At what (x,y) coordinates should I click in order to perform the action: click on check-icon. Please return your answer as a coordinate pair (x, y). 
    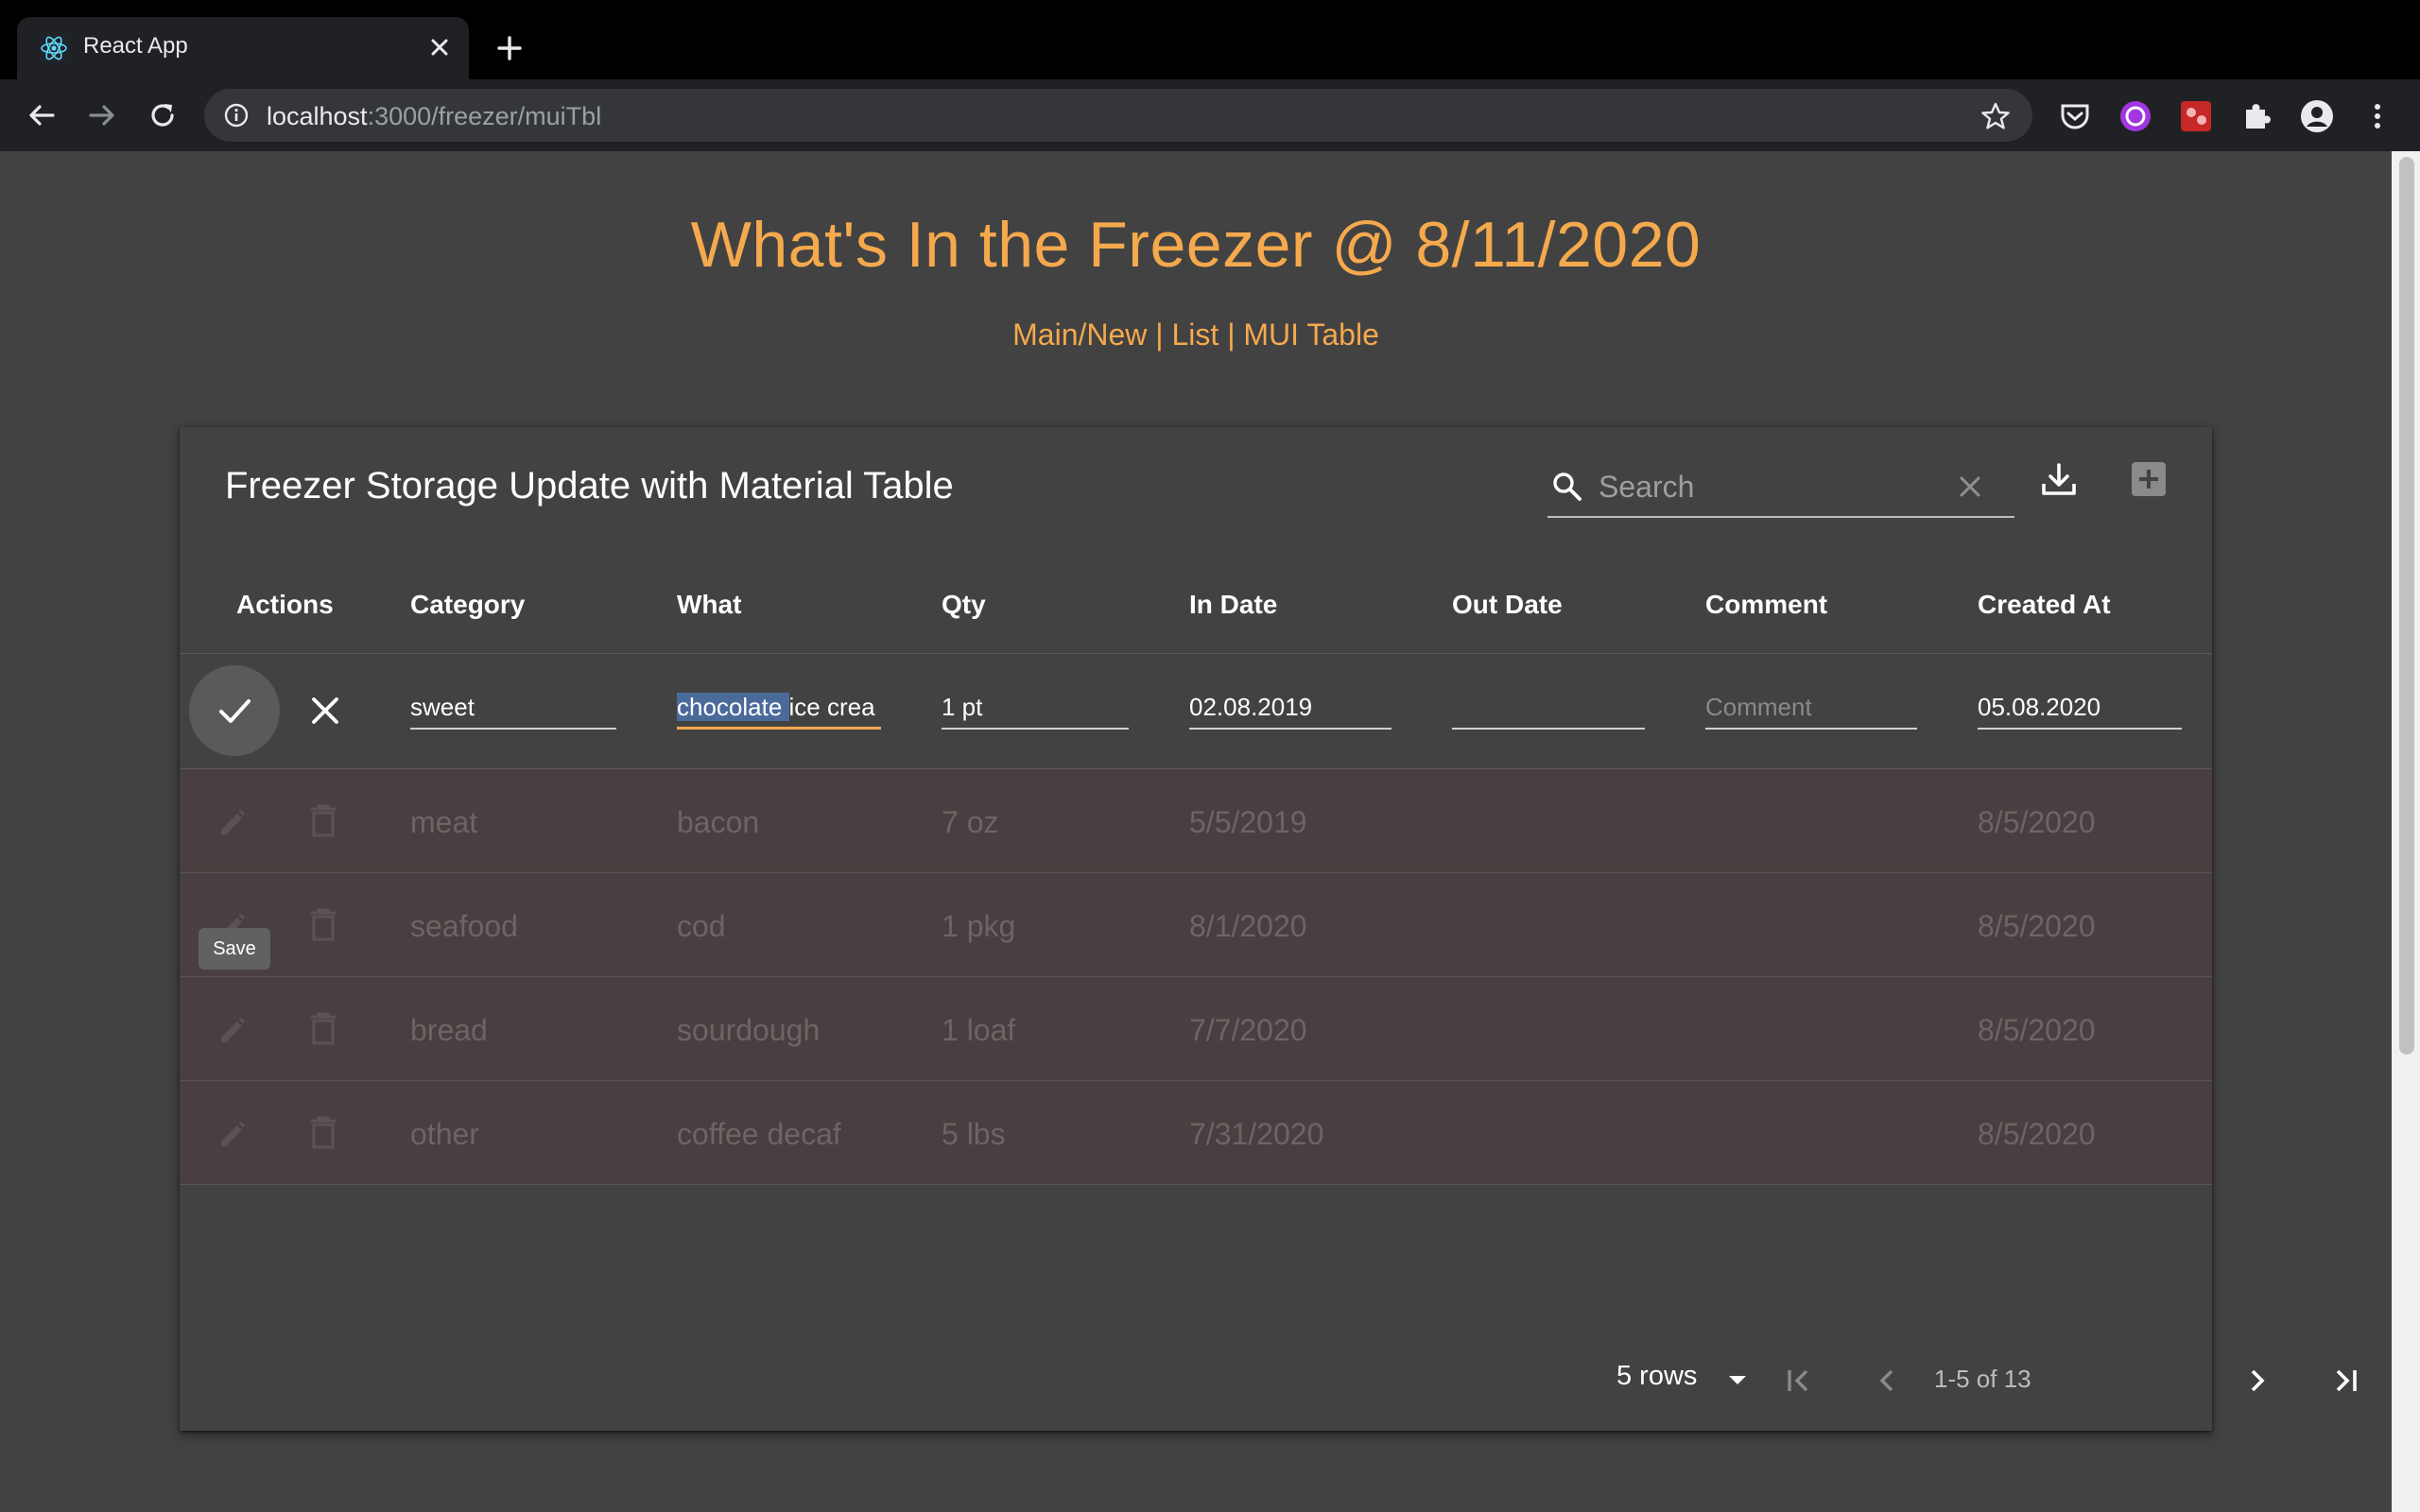
    Looking at the image, I should click on (235, 711).